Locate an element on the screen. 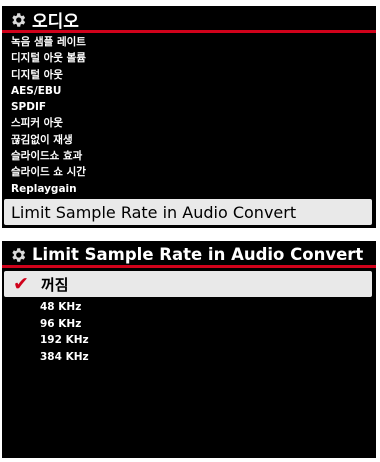  menu-item-aes-ebu: AES/EBU is located at coordinates (189, 91).